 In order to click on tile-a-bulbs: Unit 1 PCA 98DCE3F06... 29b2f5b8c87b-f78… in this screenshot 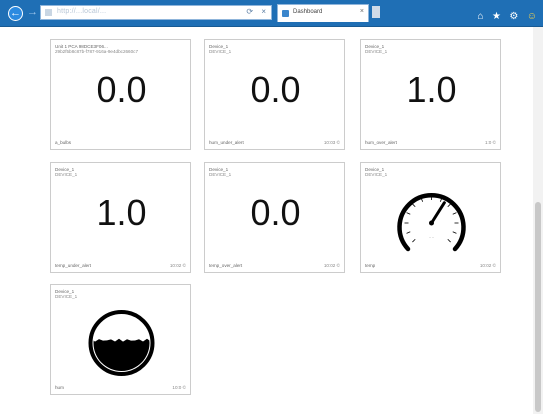, I will do `click(120, 94)`.